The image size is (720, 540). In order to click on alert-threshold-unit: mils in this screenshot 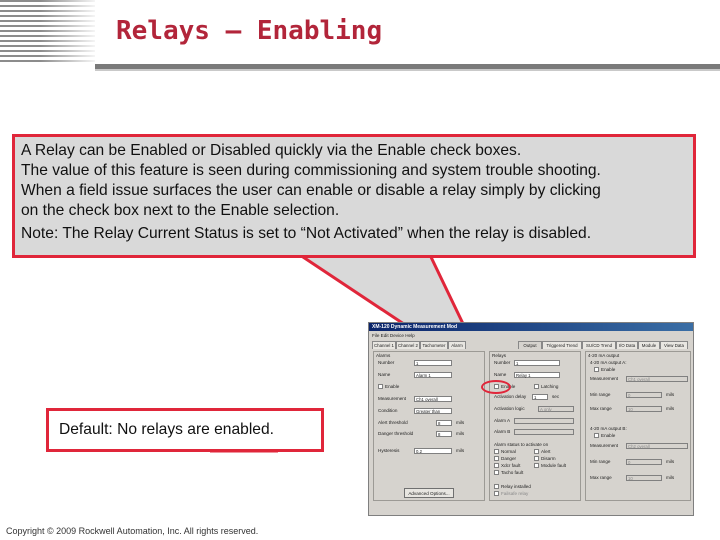, I will do `click(460, 422)`.